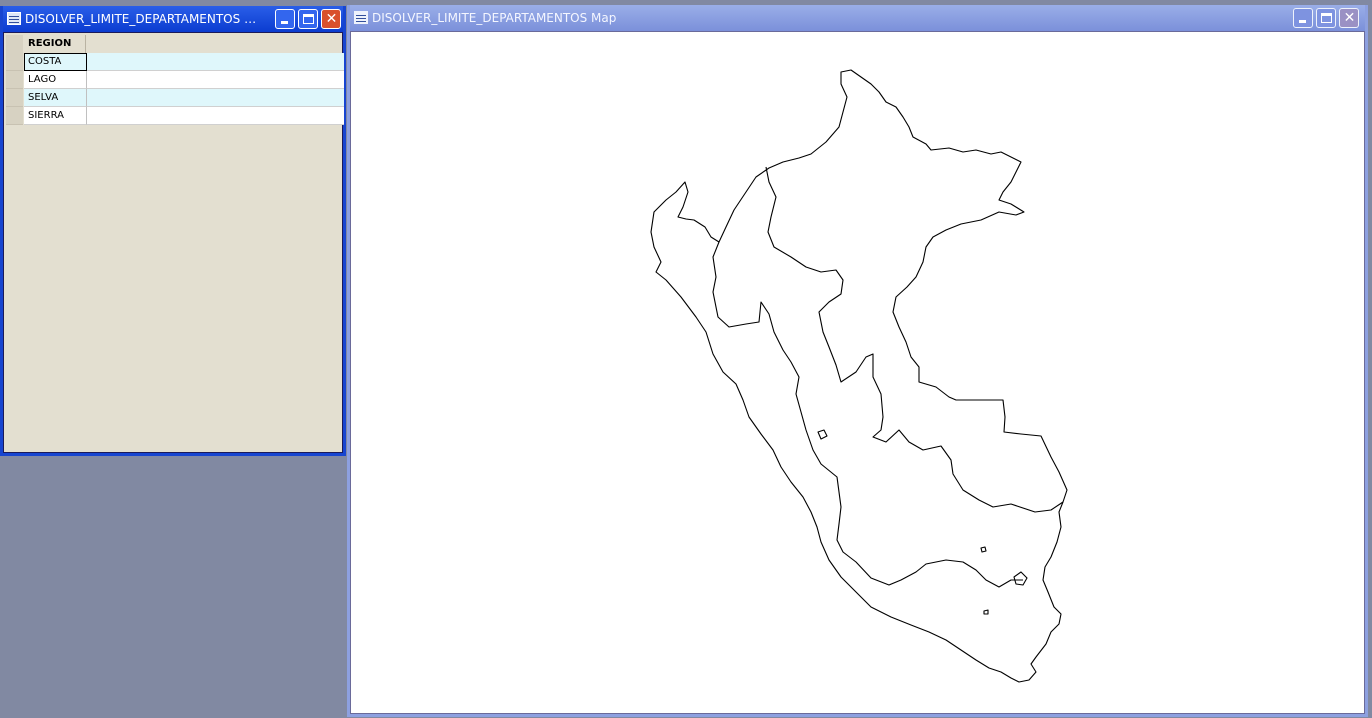 The height and width of the screenshot is (718, 1372). I want to click on region-cell: SELVA, so click(55, 98).